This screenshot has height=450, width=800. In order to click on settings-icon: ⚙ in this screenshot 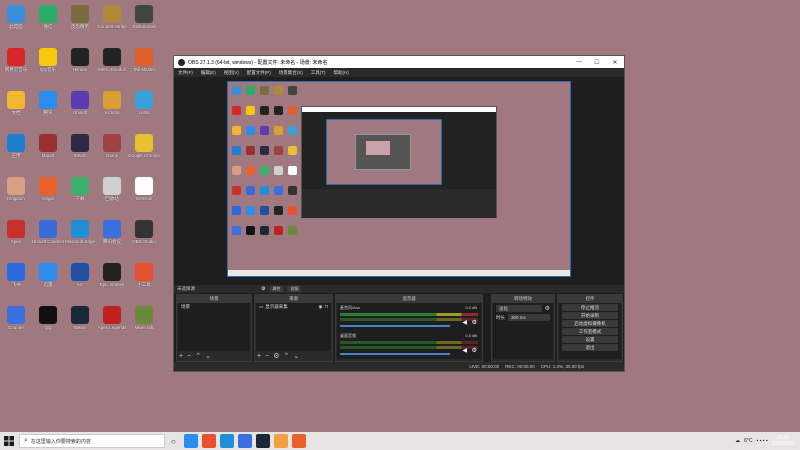, I will do `click(276, 356)`.